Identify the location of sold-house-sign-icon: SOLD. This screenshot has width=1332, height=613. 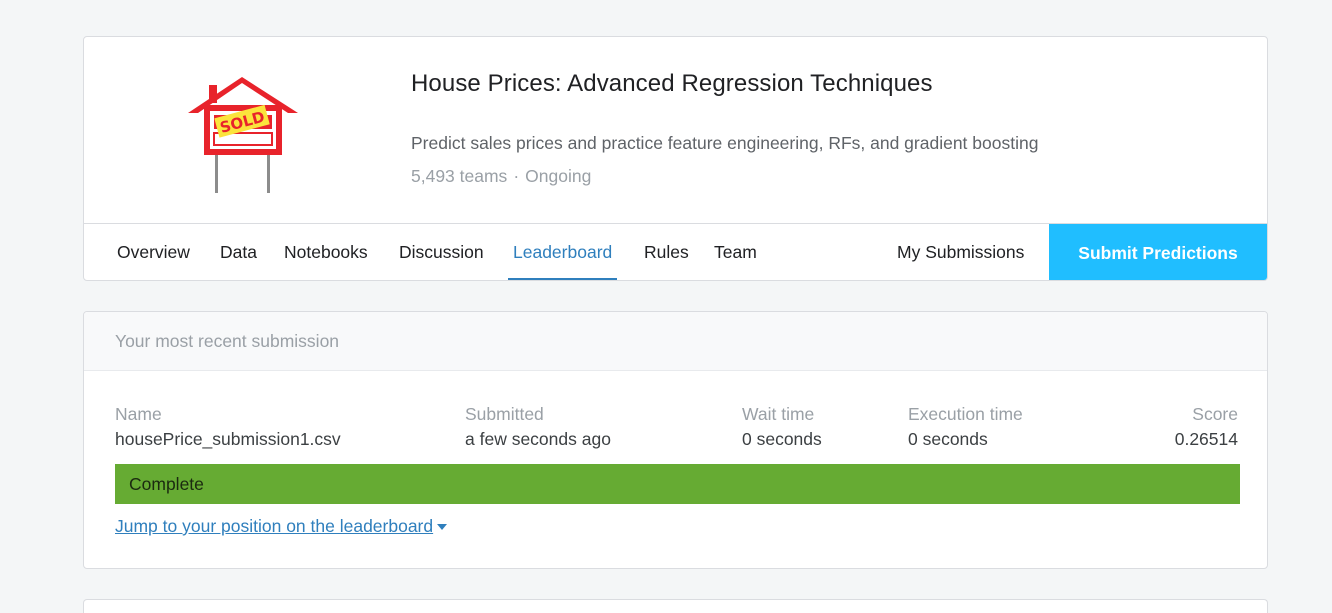
(243, 135).